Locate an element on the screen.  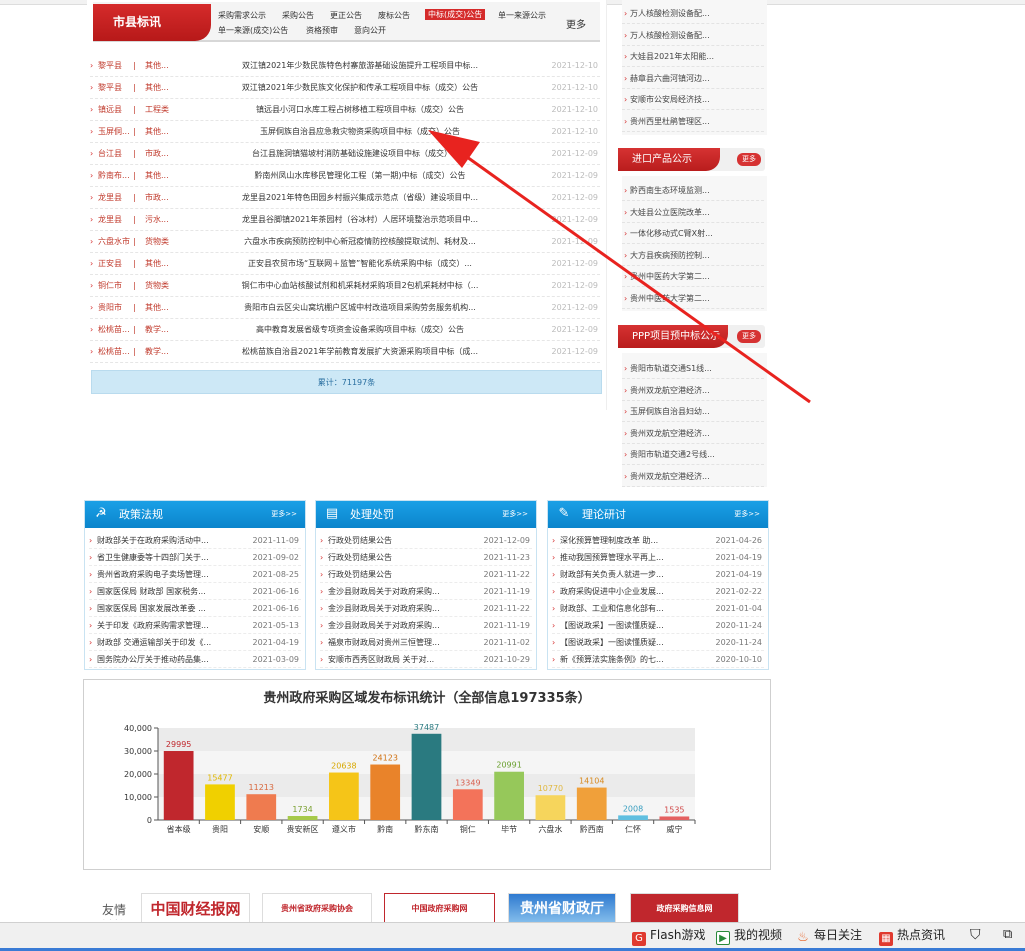
bid-region: 台江县 is located at coordinates (115, 154).